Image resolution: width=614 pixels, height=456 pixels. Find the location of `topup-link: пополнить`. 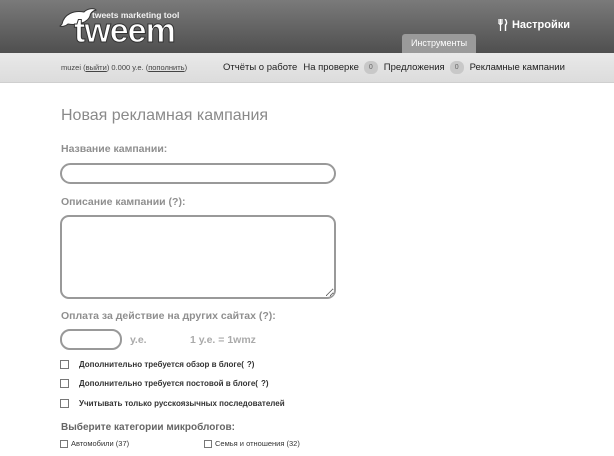

topup-link: пополнить is located at coordinates (166, 67).